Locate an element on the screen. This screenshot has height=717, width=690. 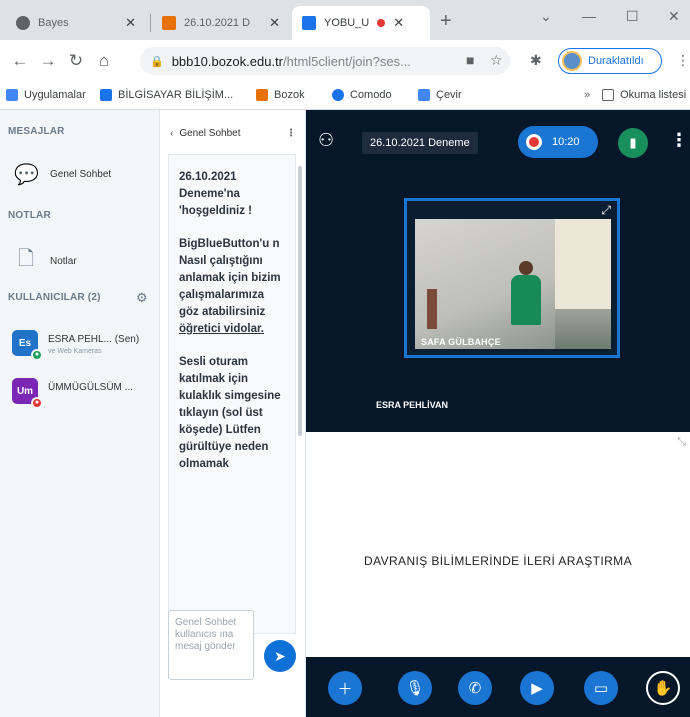
menu-kebab-icon: ⋮ is located at coordinates (683, 60).